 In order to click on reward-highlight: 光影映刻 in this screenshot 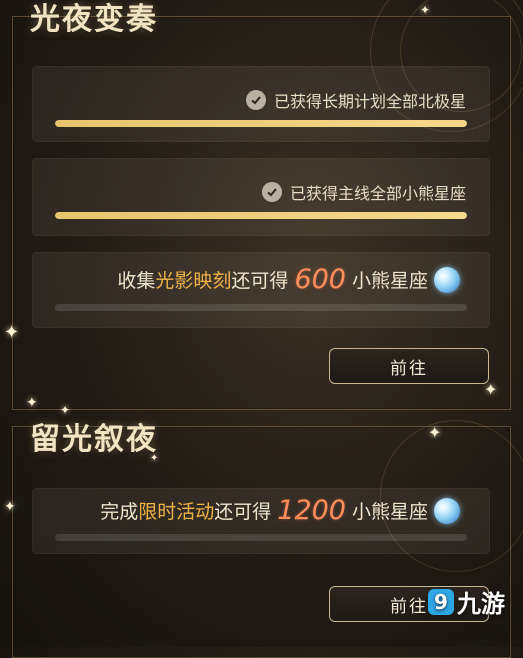, I will do `click(193, 281)`.